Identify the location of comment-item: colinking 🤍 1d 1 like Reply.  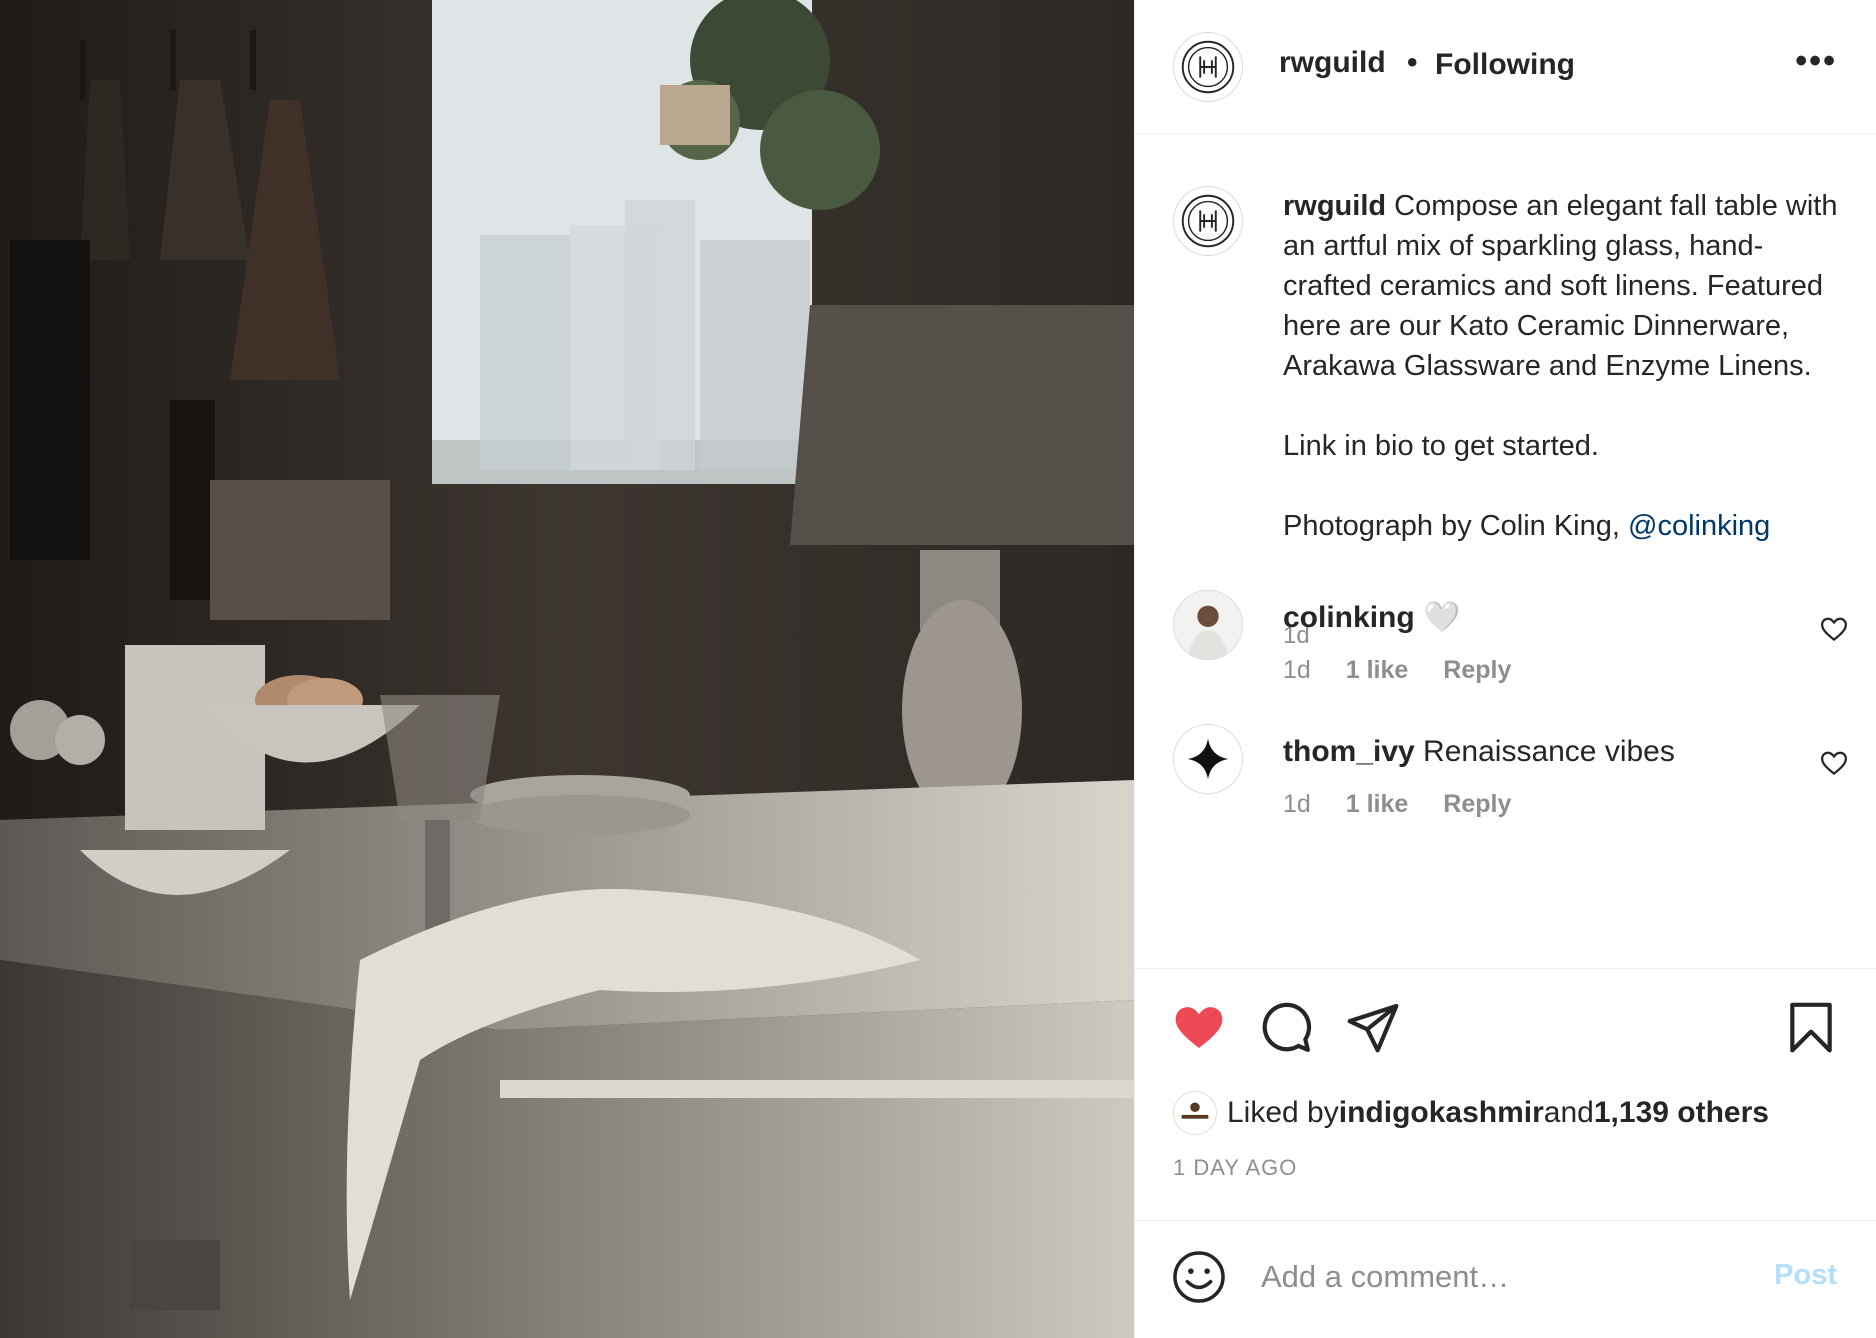
(1505, 660).